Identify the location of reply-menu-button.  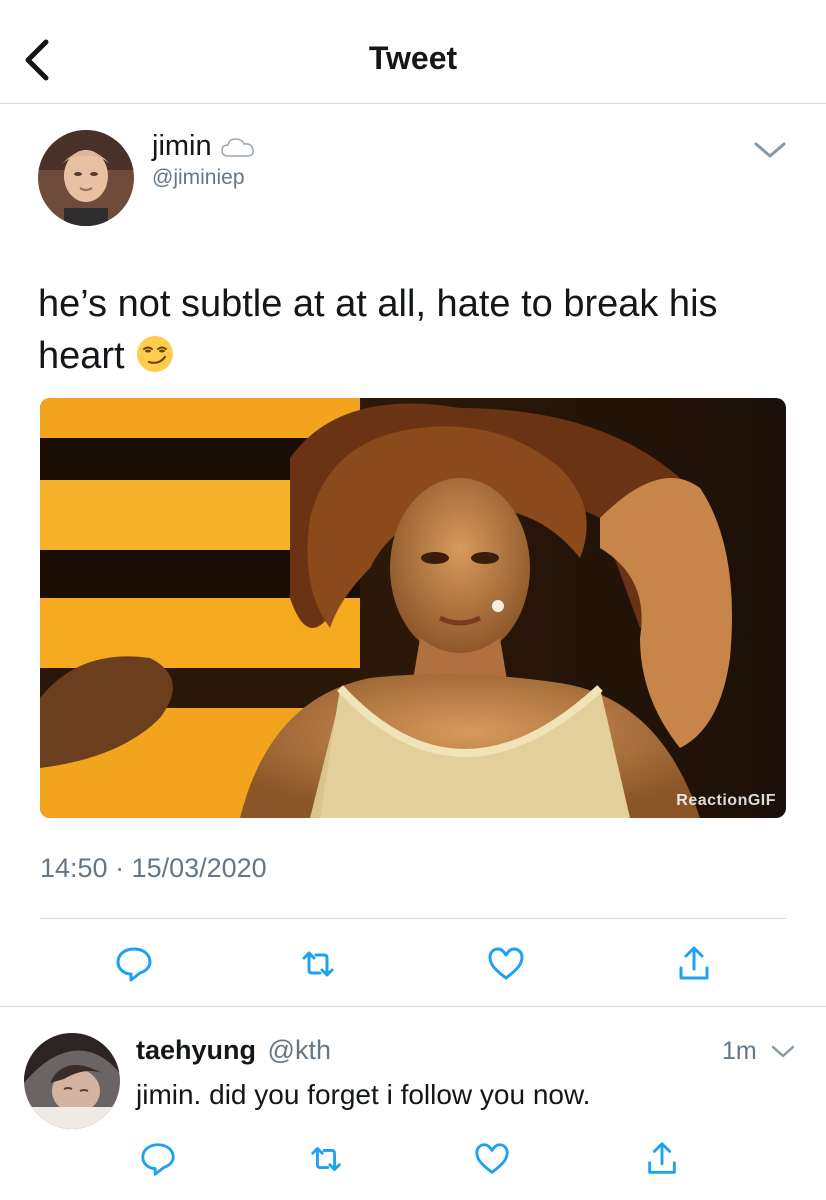
(783, 1052).